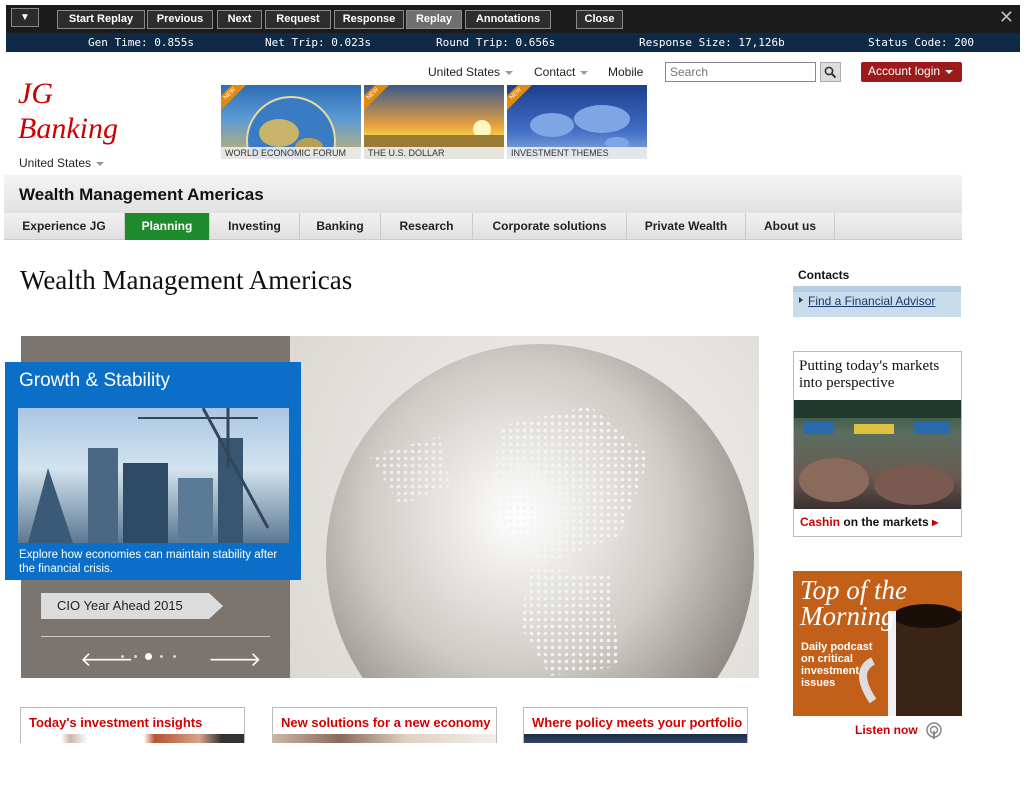  I want to click on cta-brand: Cashin, so click(820, 522).